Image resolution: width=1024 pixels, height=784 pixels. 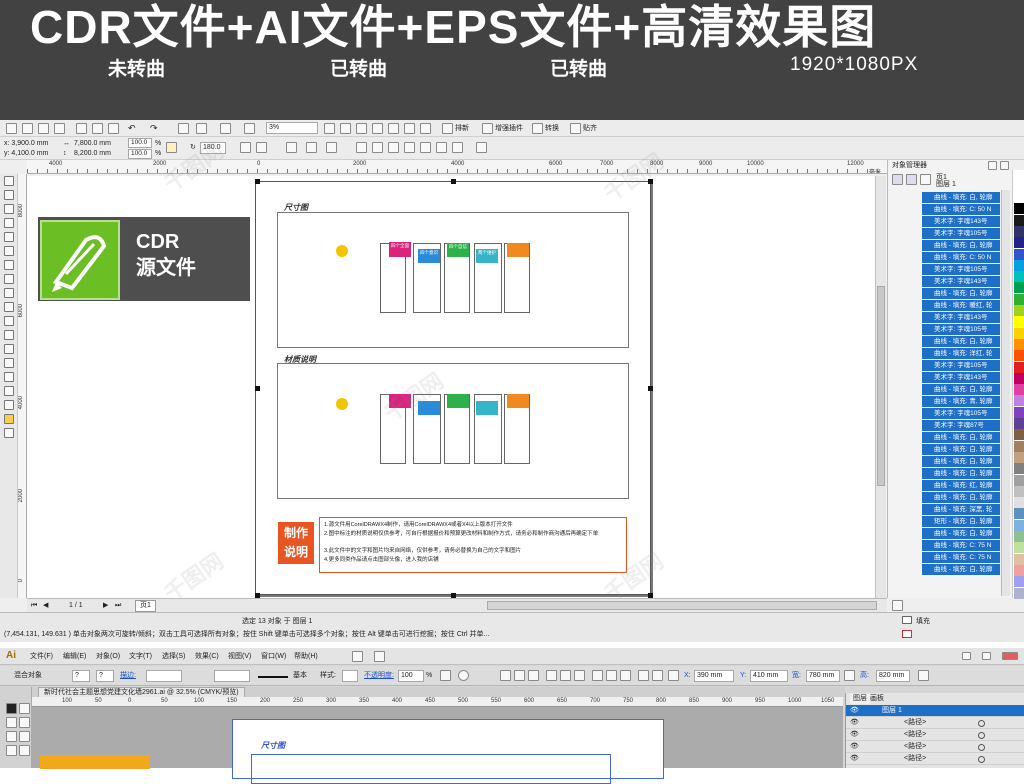 I want to click on object-row: ✎曲线 - 填充: 红, 轮廓, so click(x=961, y=485).